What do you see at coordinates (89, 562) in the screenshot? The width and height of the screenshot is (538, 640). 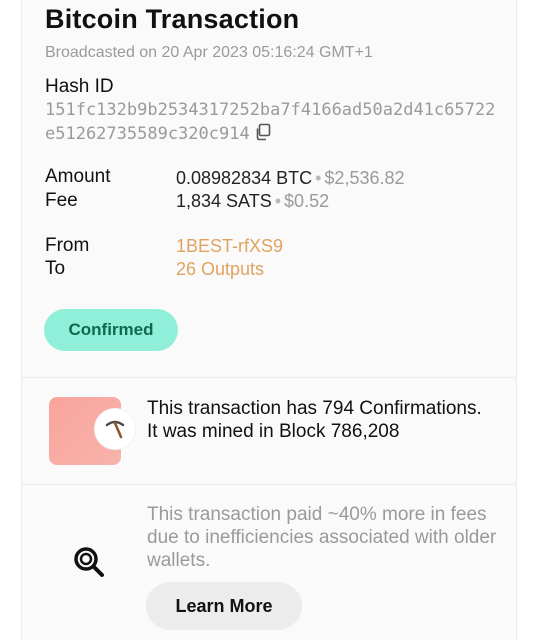 I see `magnifier-icon` at bounding box center [89, 562].